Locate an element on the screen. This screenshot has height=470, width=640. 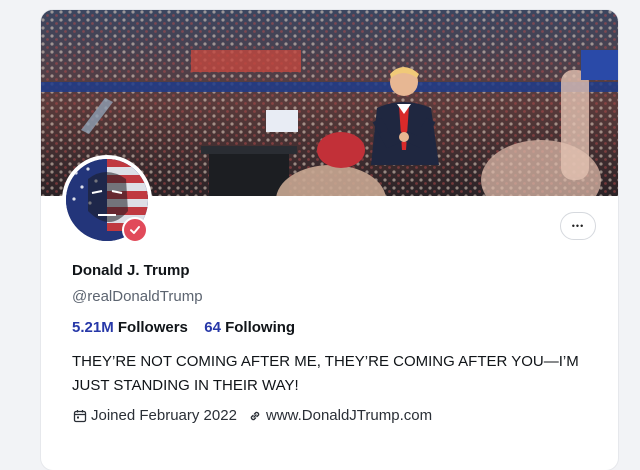
following-label: Following is located at coordinates (260, 327).